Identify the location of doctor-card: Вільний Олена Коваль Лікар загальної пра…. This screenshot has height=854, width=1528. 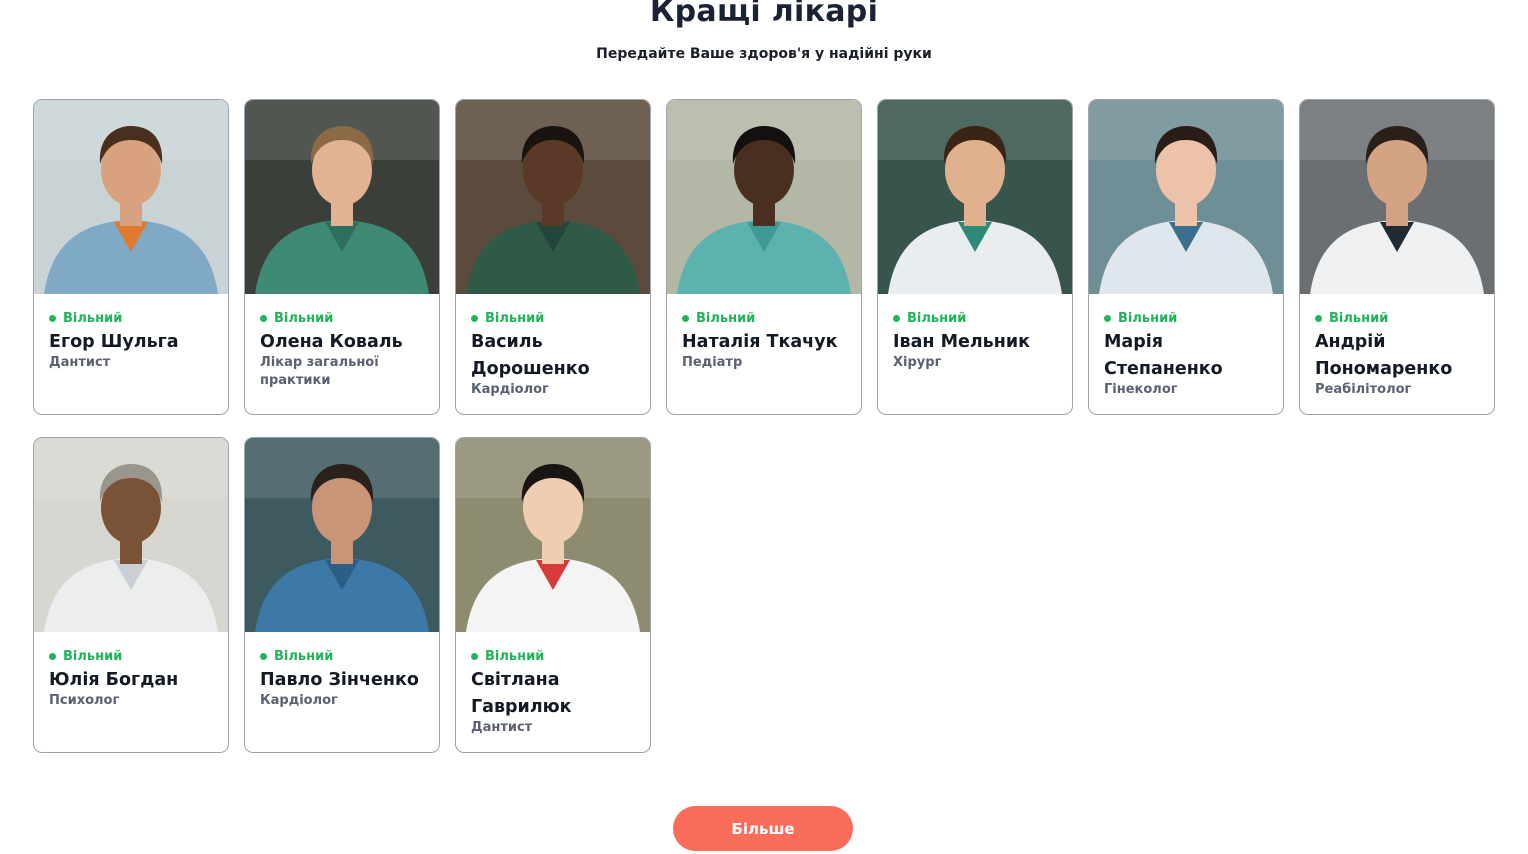
(342, 257).